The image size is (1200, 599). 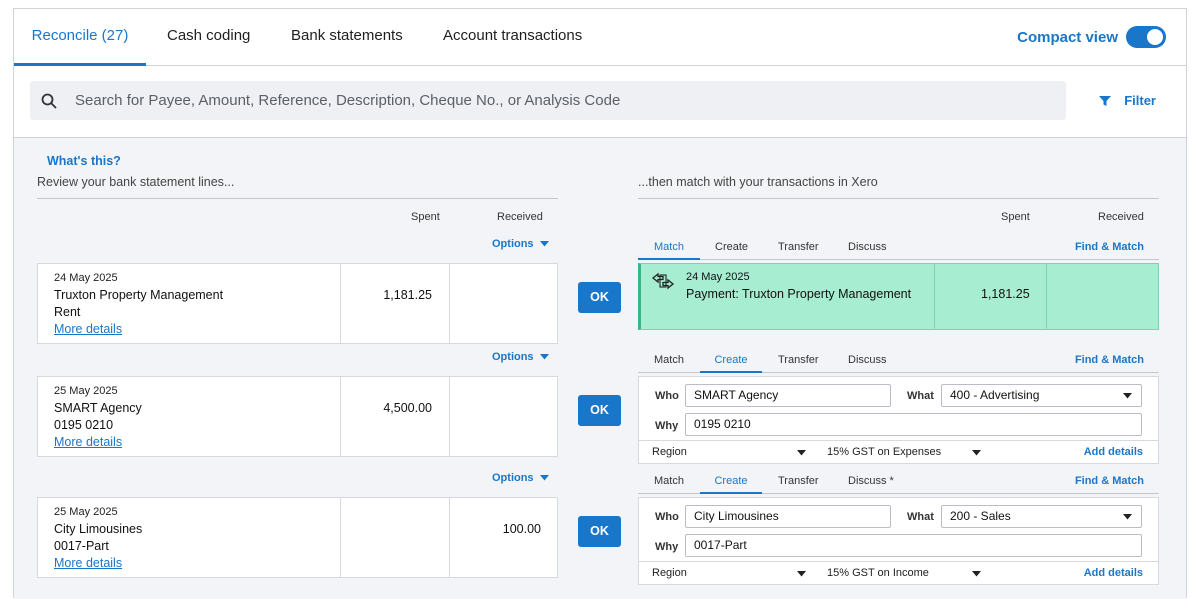 What do you see at coordinates (1005, 294) in the screenshot?
I see `match-spent: 1,181.25` at bounding box center [1005, 294].